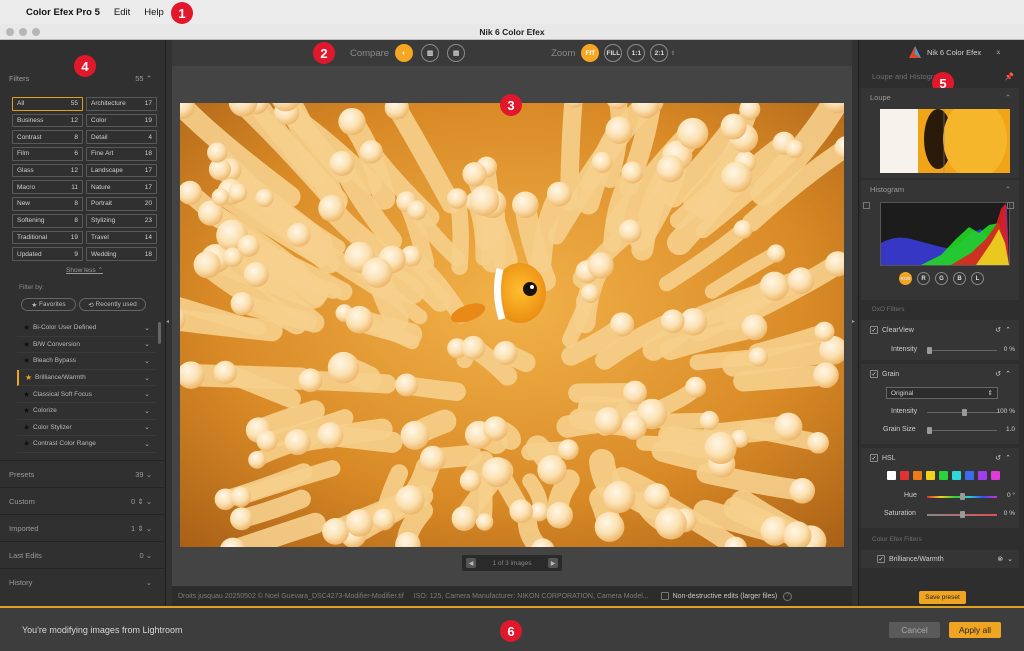 The height and width of the screenshot is (651, 1024). I want to click on zoom-window-icon, so click(36, 32).